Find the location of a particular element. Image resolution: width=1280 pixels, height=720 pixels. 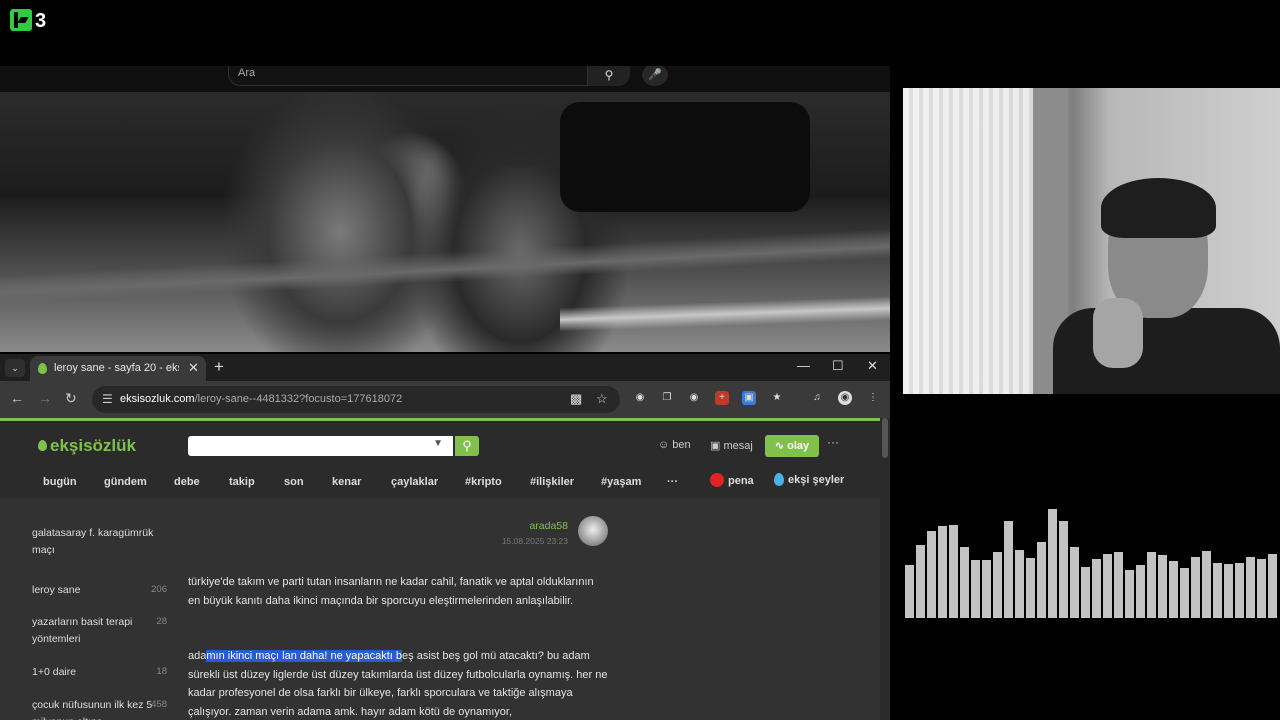

olay-button: ∿ olay is located at coordinates (792, 446).